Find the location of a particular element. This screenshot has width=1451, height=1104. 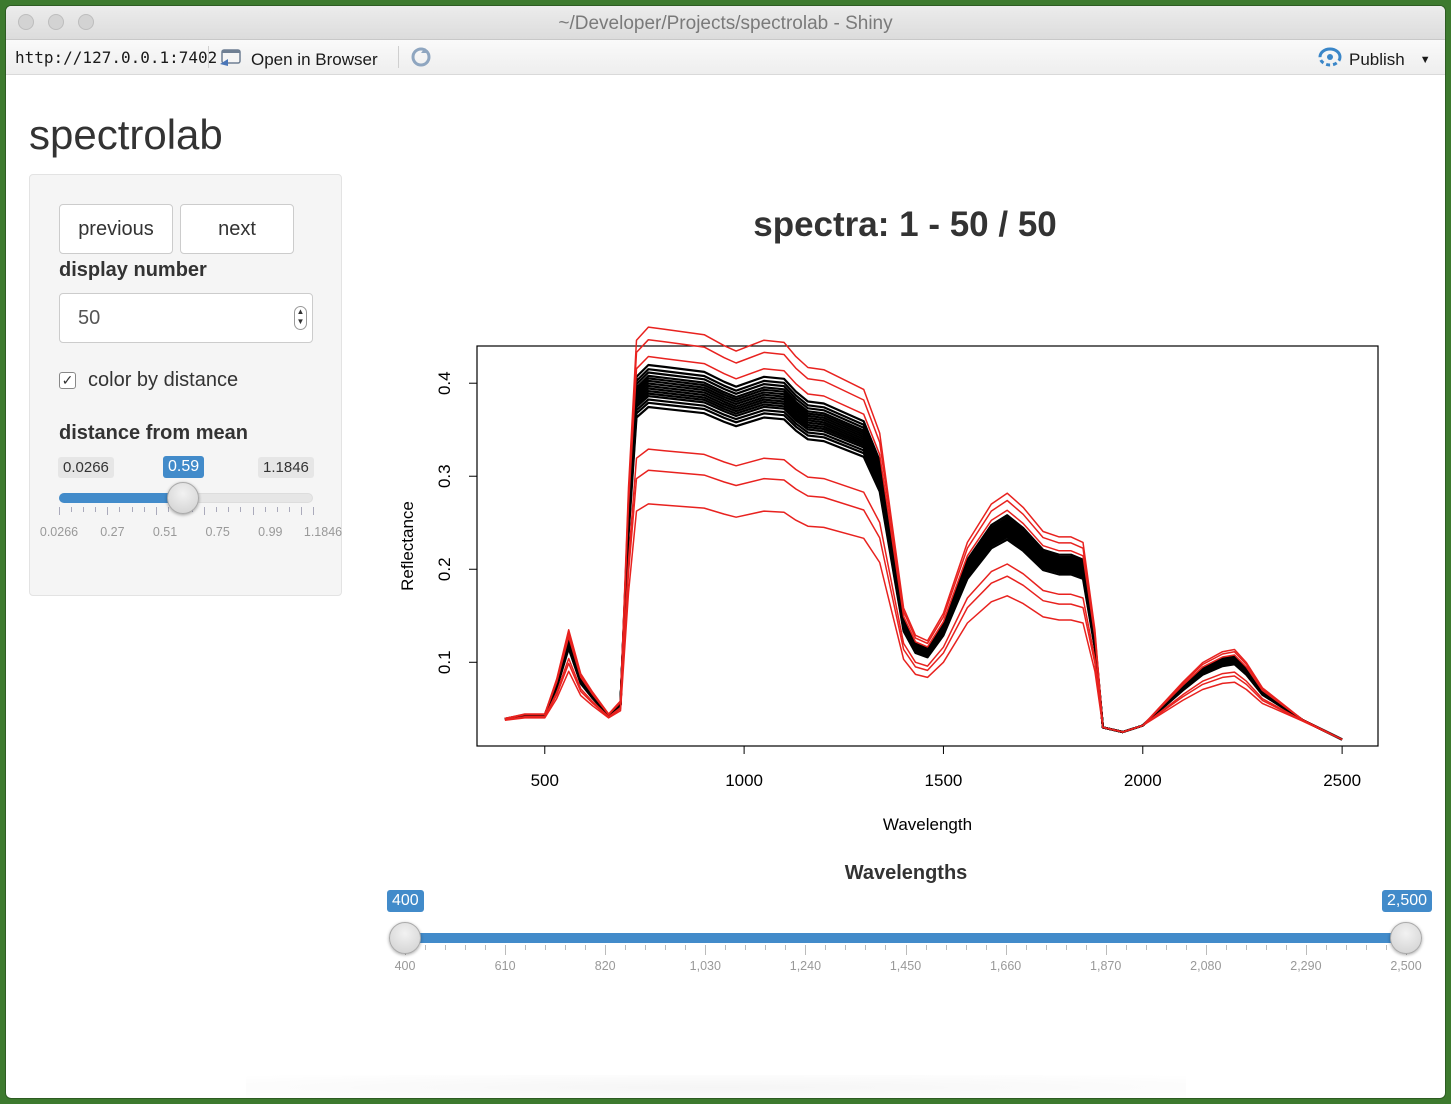

wavelength-slider-to-handle is located at coordinates (1406, 938).